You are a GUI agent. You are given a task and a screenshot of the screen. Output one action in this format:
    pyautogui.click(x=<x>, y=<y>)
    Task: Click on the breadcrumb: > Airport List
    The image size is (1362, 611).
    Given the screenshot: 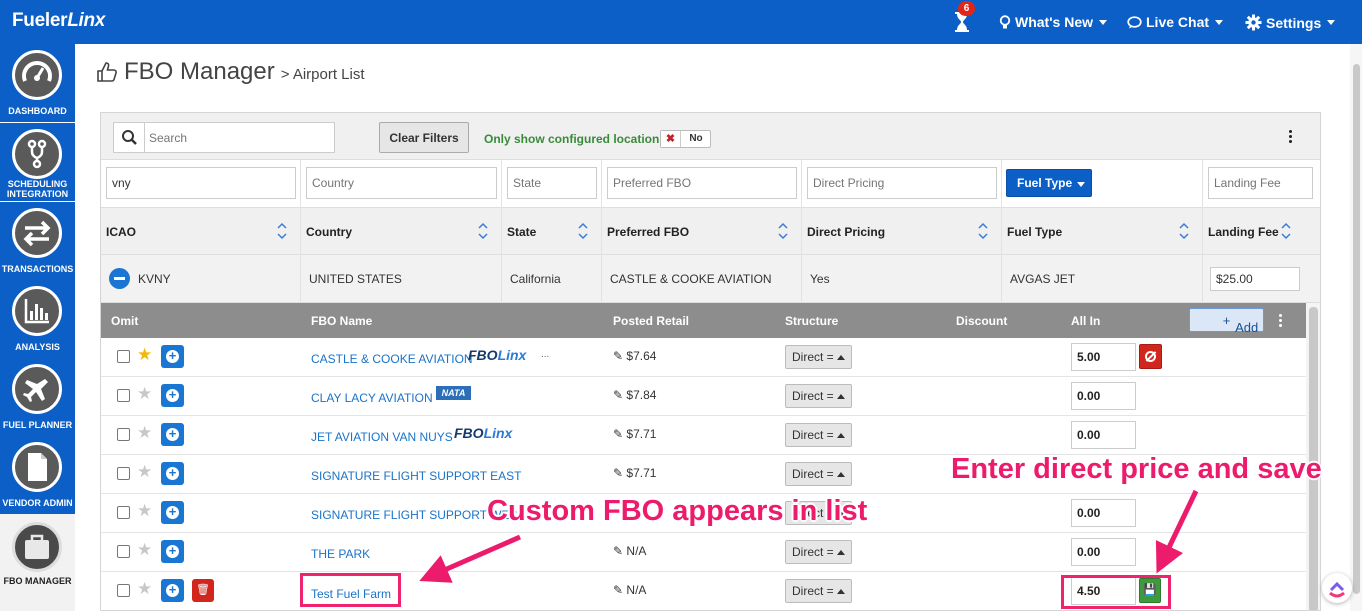 What is the action you would take?
    pyautogui.click(x=323, y=74)
    